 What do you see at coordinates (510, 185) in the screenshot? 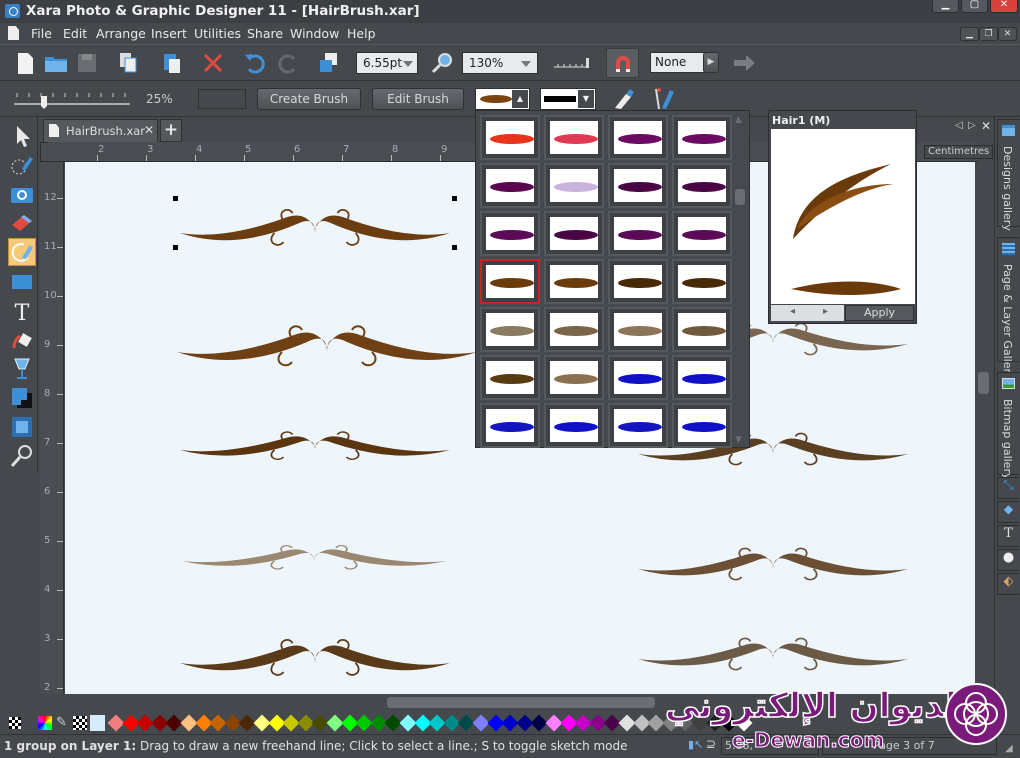
I see `brush-item-purple-chevrons` at bounding box center [510, 185].